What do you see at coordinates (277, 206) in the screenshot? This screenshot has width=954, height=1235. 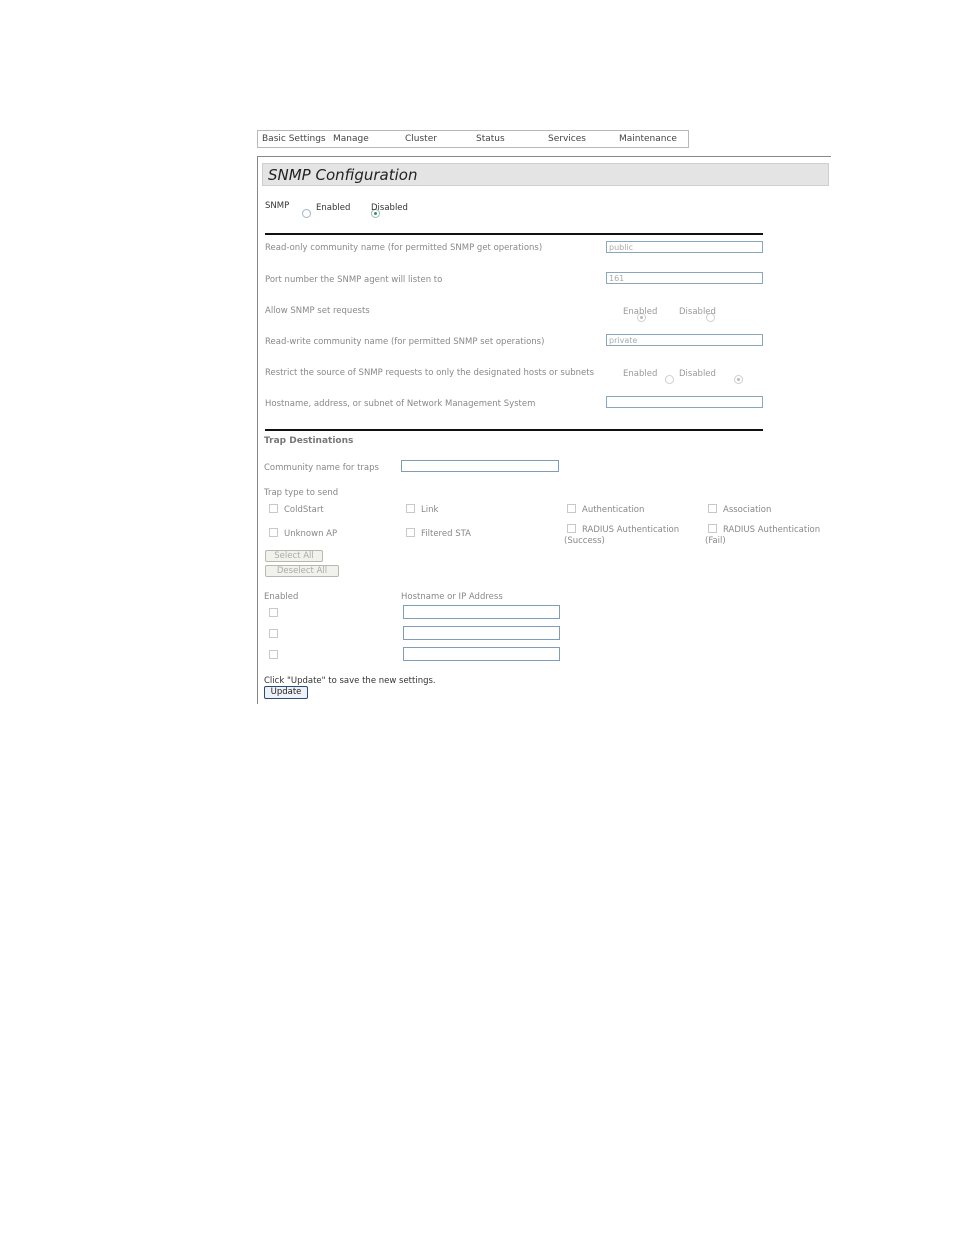 I see `snmp-label: SNMP` at bounding box center [277, 206].